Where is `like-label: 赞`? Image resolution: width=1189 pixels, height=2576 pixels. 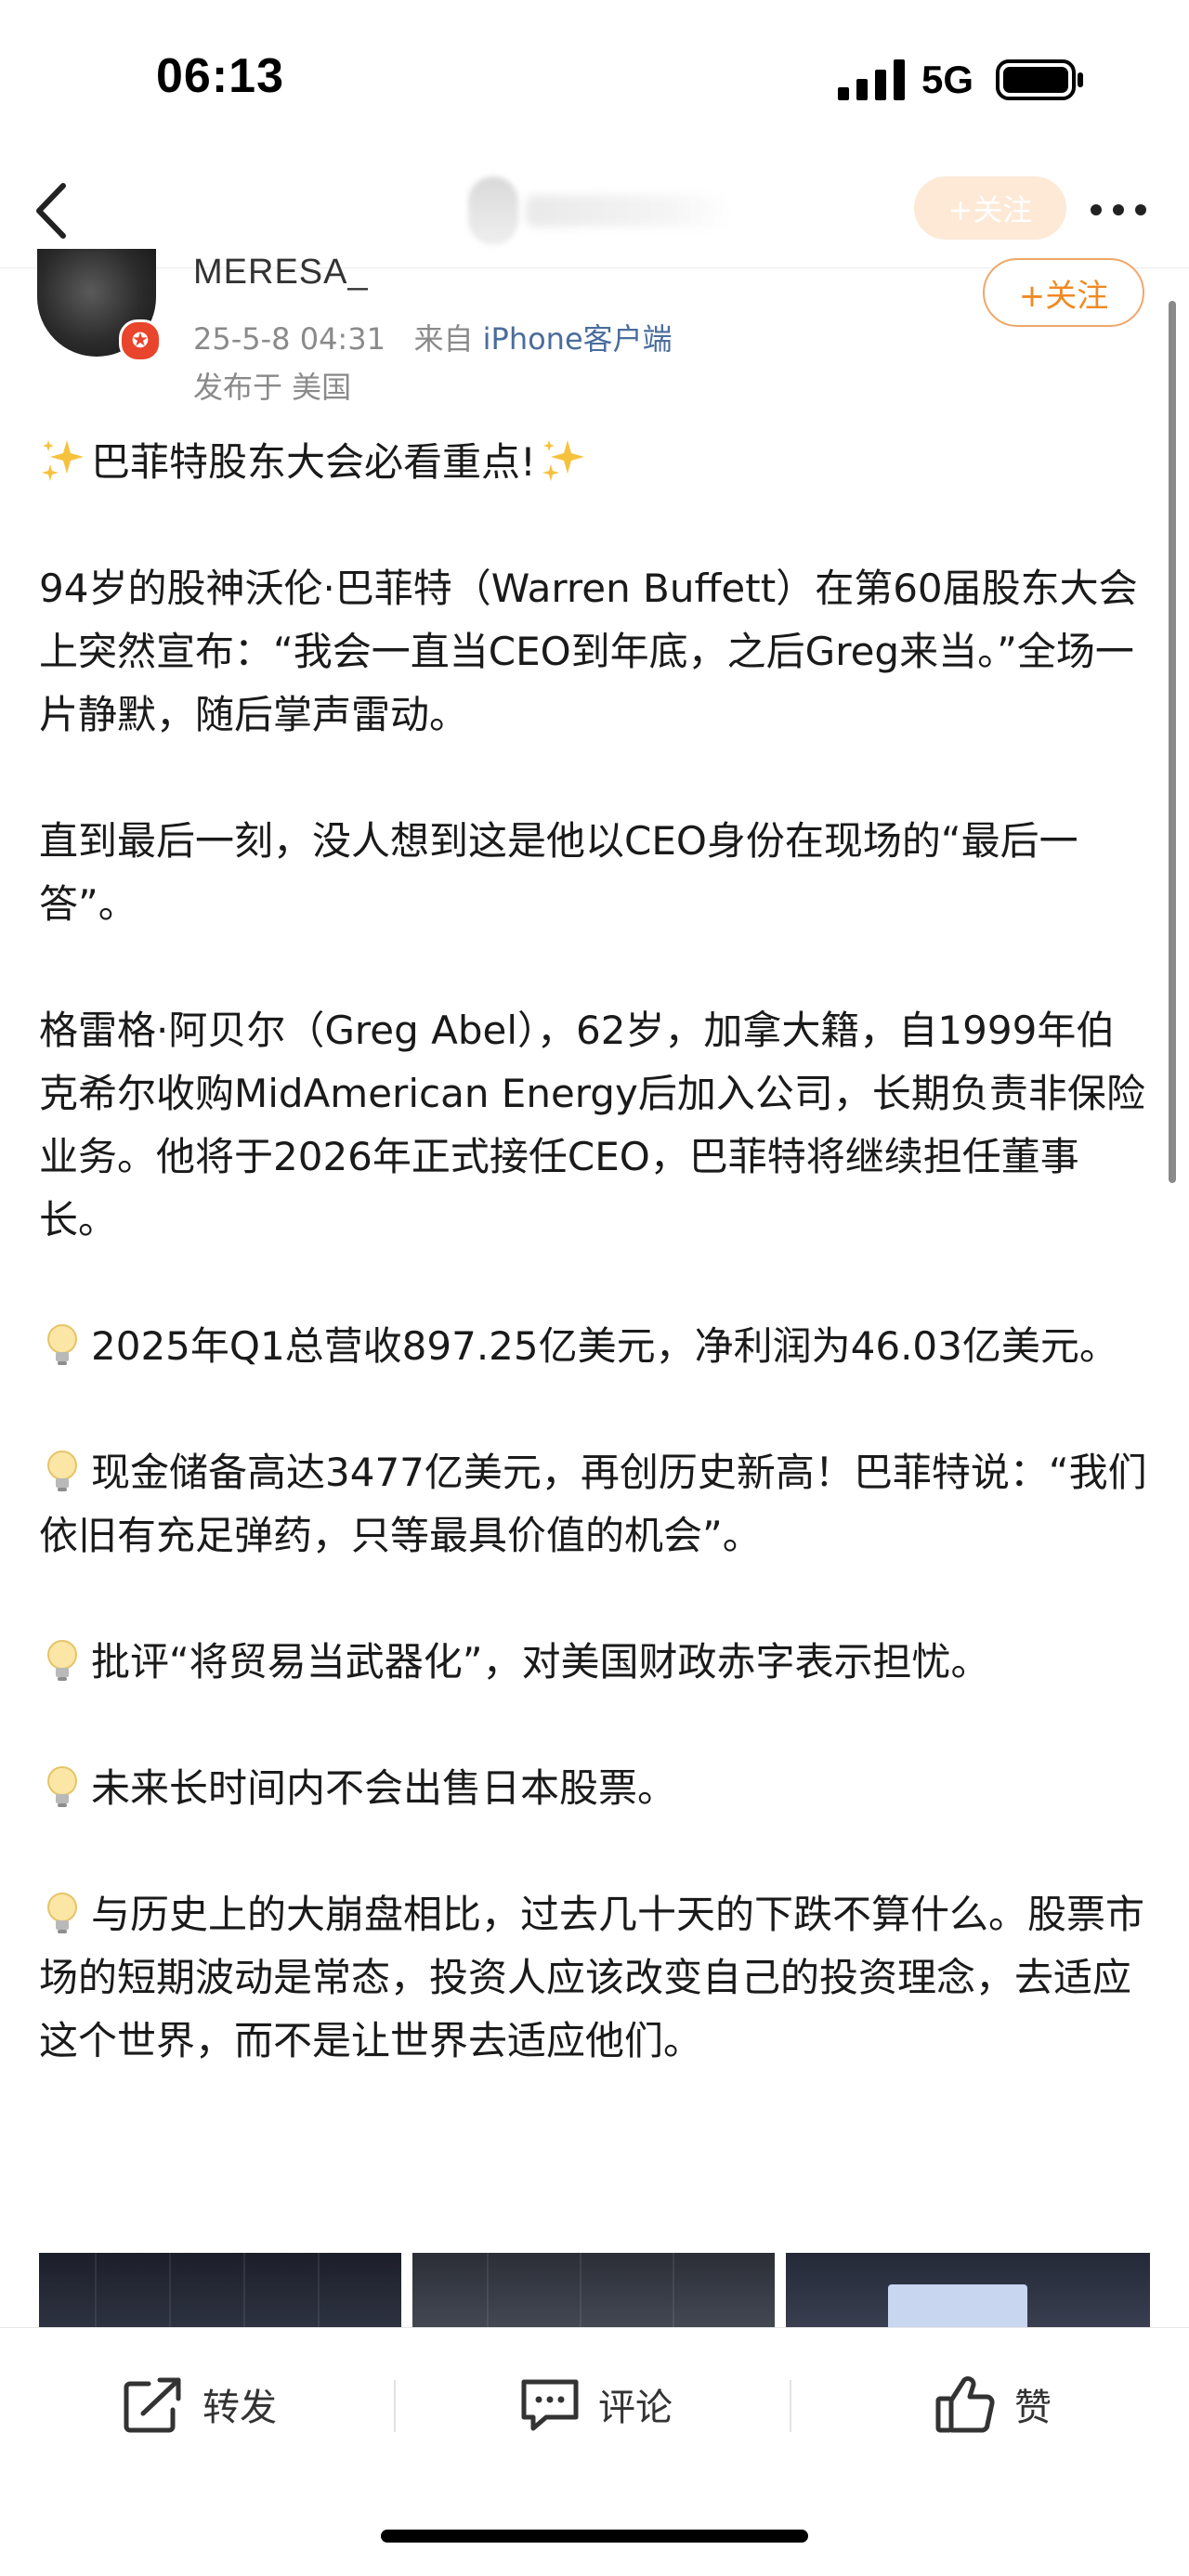 like-label: 赞 is located at coordinates (1033, 2408).